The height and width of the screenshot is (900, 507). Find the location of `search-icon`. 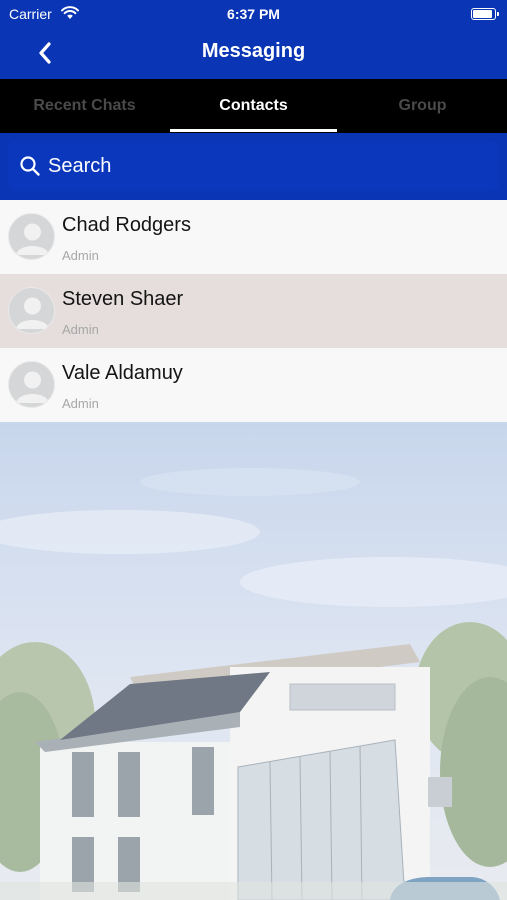

search-icon is located at coordinates (30, 166).